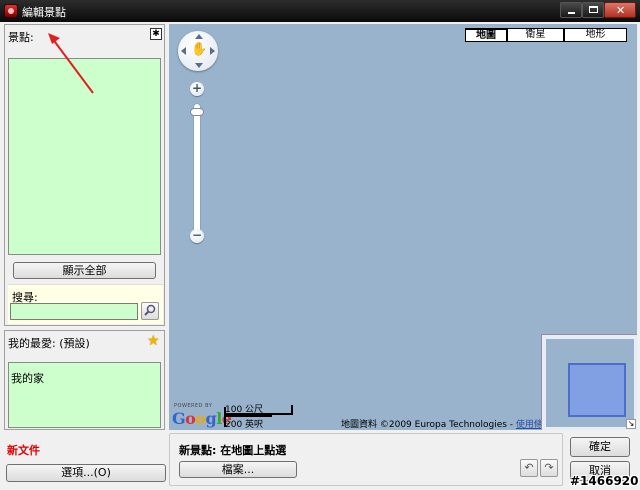 This screenshot has height=490, width=640. I want to click on annotation-arrow, so click(71, 63).